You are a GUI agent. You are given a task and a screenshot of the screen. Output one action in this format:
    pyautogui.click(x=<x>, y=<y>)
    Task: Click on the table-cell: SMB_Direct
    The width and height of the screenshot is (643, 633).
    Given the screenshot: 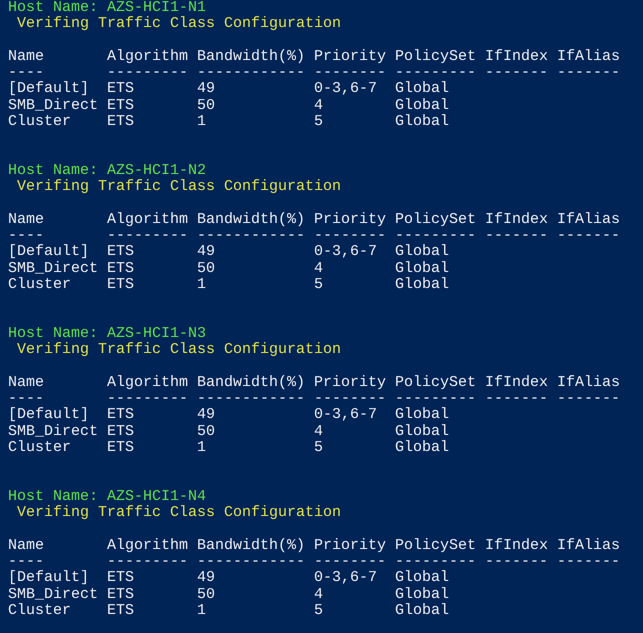 What is the action you would take?
    pyautogui.click(x=53, y=594)
    